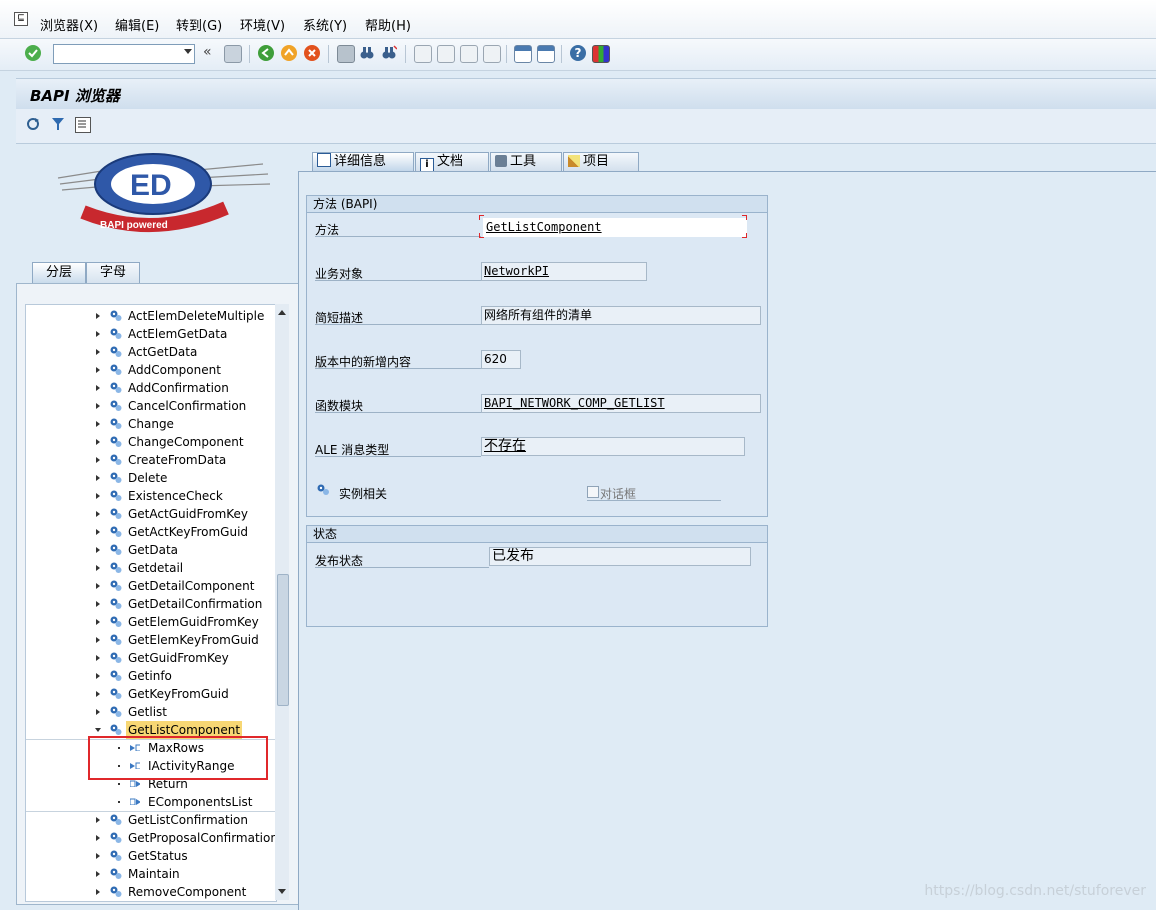  What do you see at coordinates (151, 874) in the screenshot?
I see `tree-method-item: Maintain` at bounding box center [151, 874].